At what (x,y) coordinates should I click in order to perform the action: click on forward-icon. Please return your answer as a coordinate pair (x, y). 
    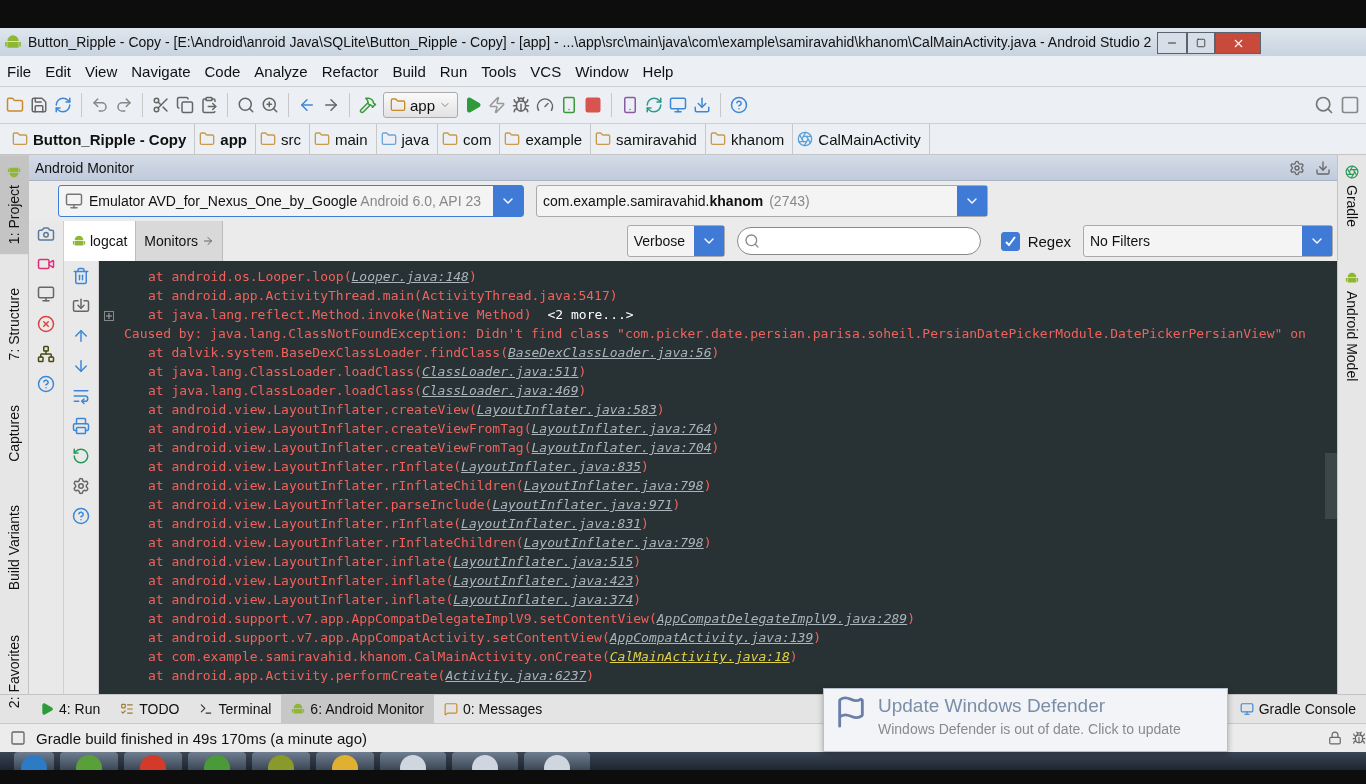
    Looking at the image, I should click on (331, 105).